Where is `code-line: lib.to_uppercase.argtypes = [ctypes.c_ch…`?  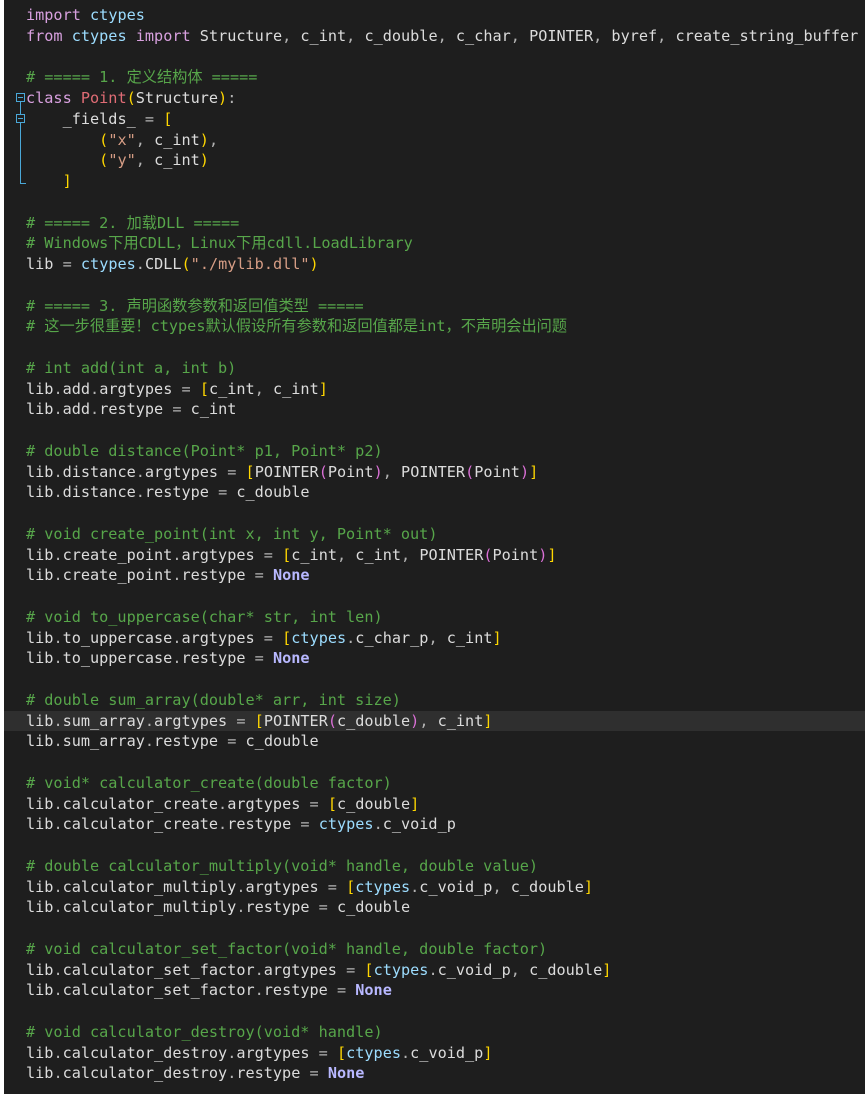
code-line: lib.to_uppercase.argtypes = [ctypes.c_ch… is located at coordinates (445, 638).